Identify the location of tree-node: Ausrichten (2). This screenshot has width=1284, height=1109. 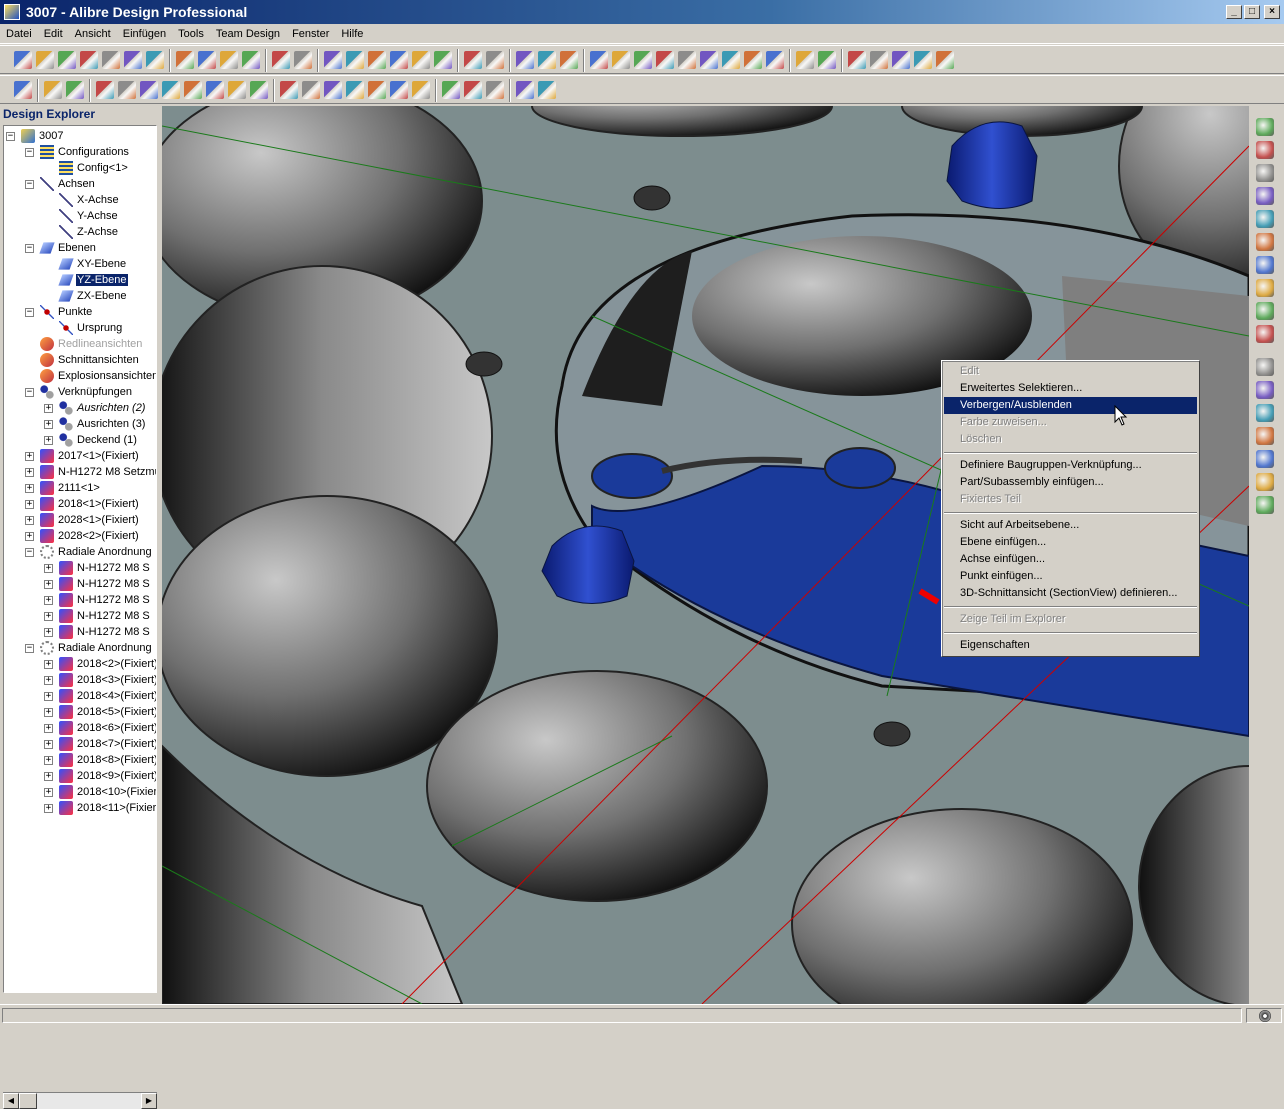
(102, 408).